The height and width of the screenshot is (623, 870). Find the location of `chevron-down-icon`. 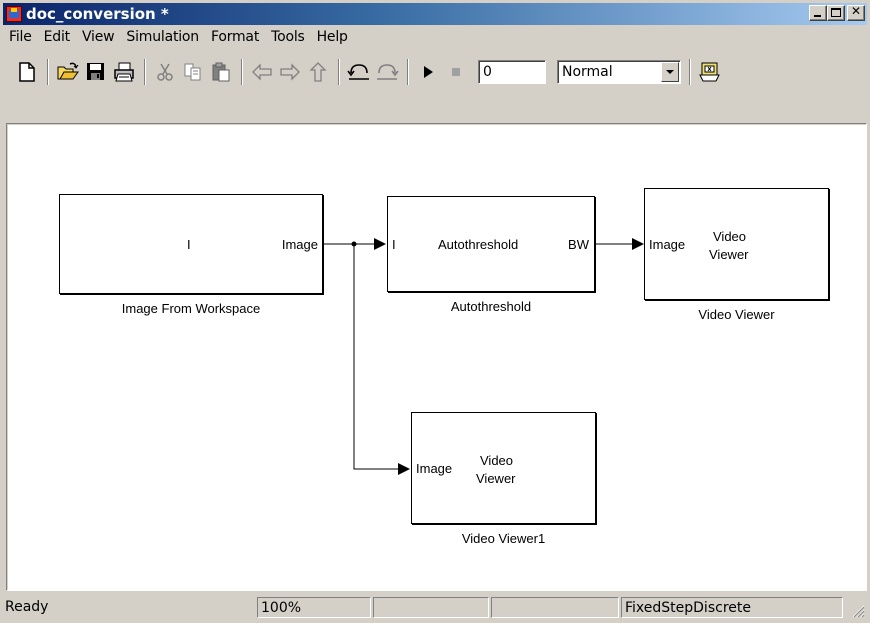

chevron-down-icon is located at coordinates (670, 72).